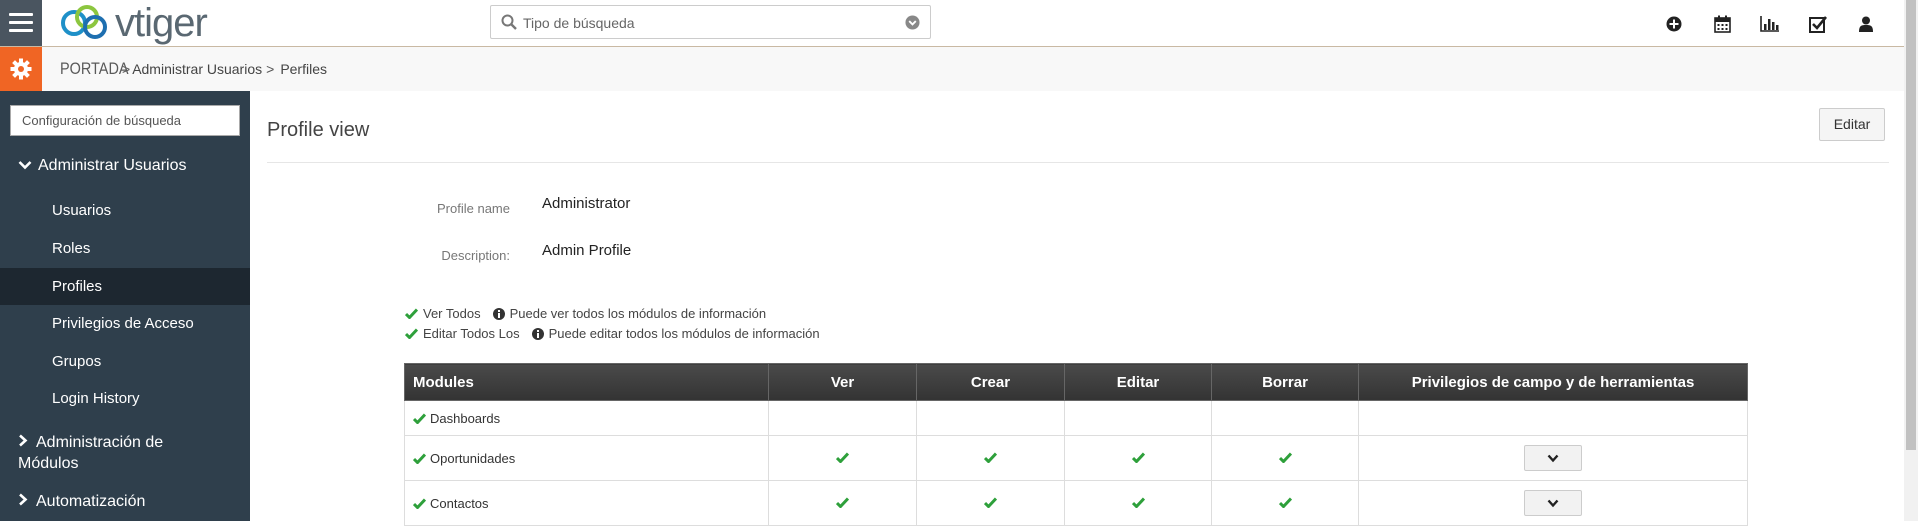  Describe the element at coordinates (586, 458) in the screenshot. I see `module-cell: Oportunidades` at that location.